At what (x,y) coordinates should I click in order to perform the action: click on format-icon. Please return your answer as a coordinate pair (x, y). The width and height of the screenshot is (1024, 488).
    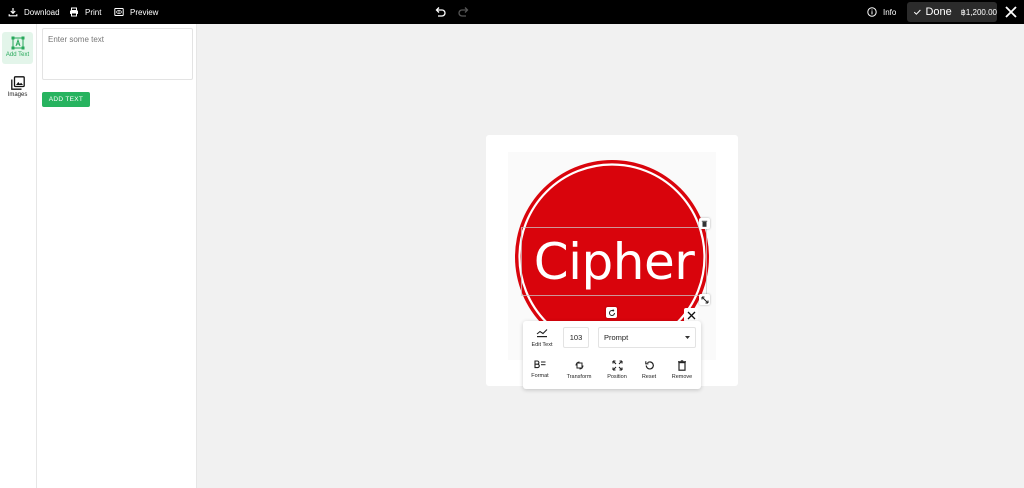
    Looking at the image, I should click on (540, 364).